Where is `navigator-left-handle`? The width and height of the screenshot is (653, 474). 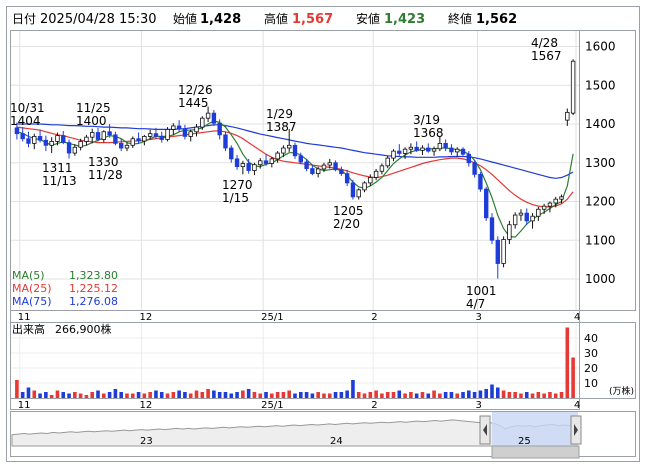 navigator-left-handle is located at coordinates (485, 430).